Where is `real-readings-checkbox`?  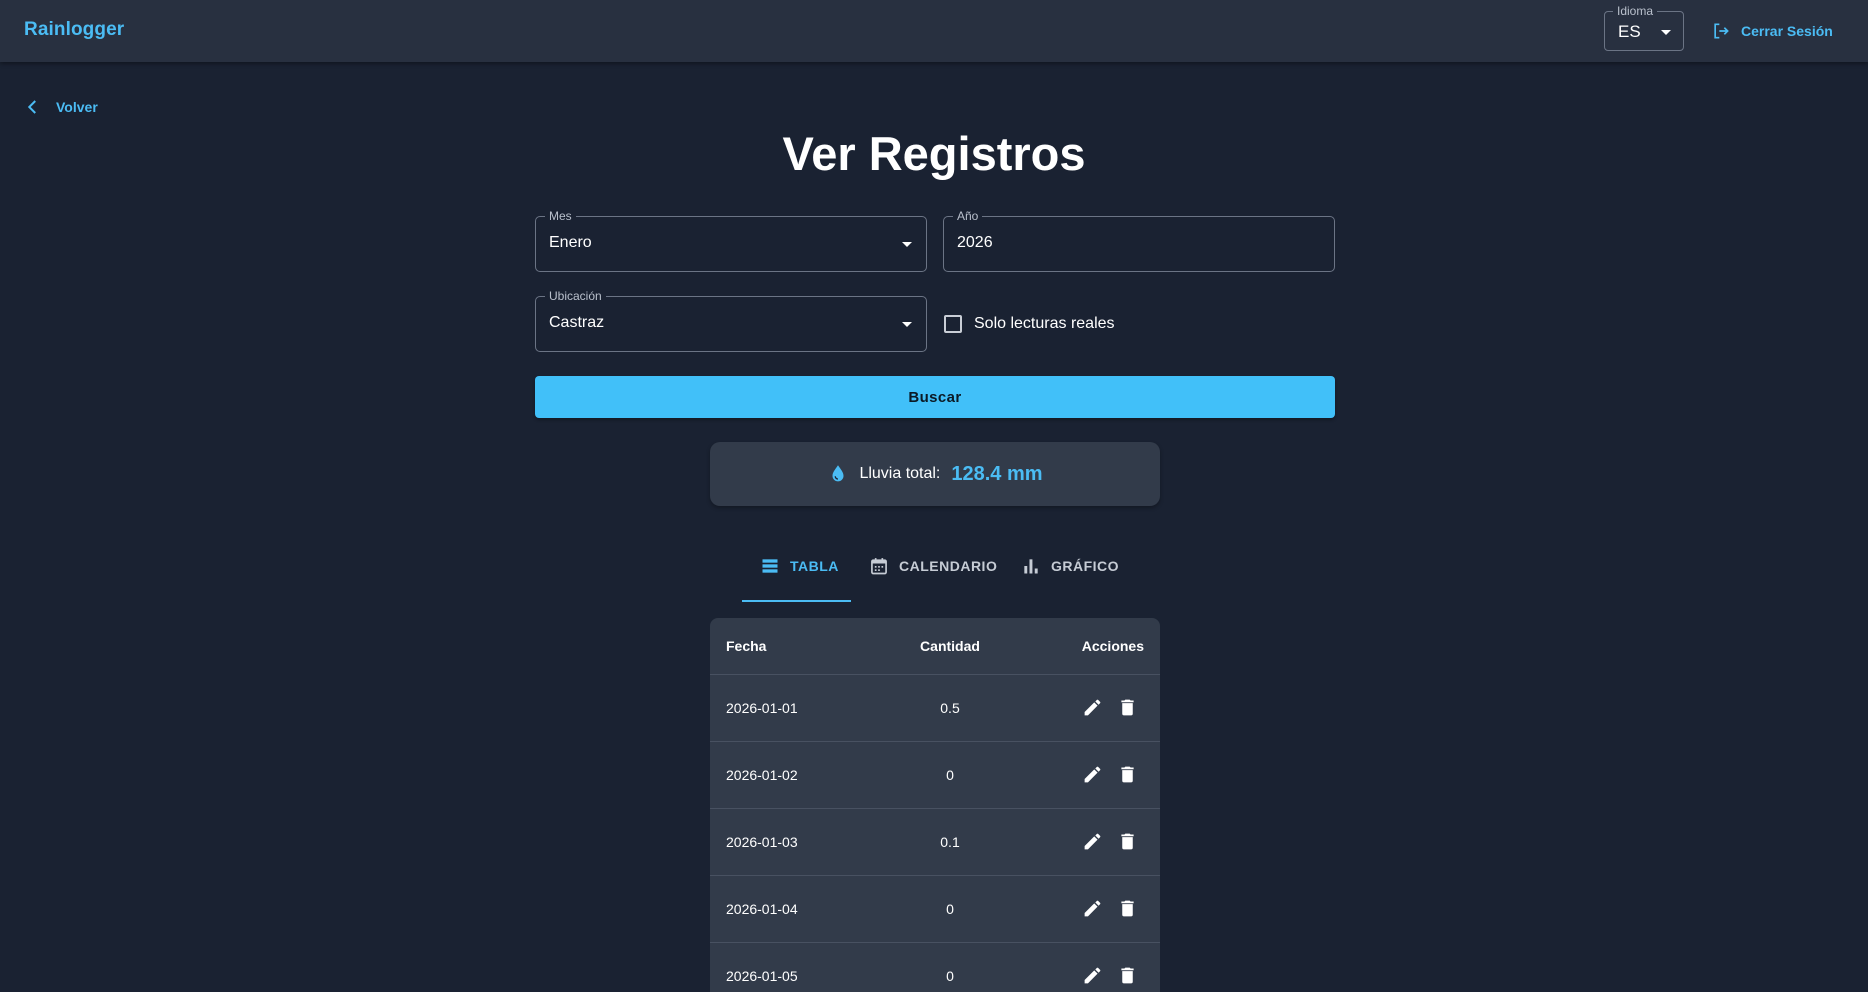
real-readings-checkbox is located at coordinates (953, 324).